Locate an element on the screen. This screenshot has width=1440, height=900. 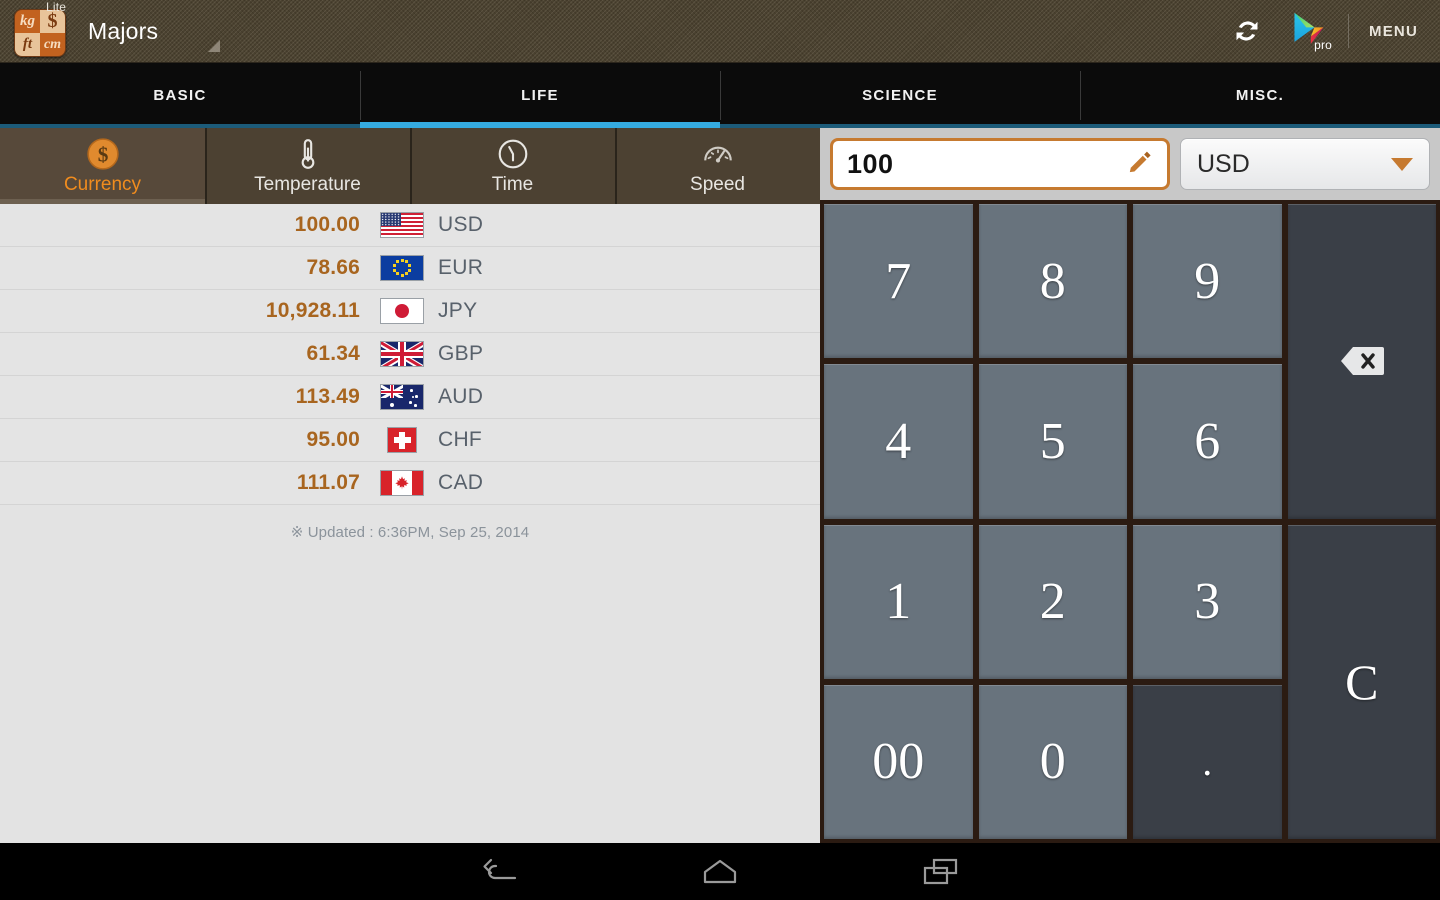
table-row: 113.49 AUD is located at coordinates (410, 397).